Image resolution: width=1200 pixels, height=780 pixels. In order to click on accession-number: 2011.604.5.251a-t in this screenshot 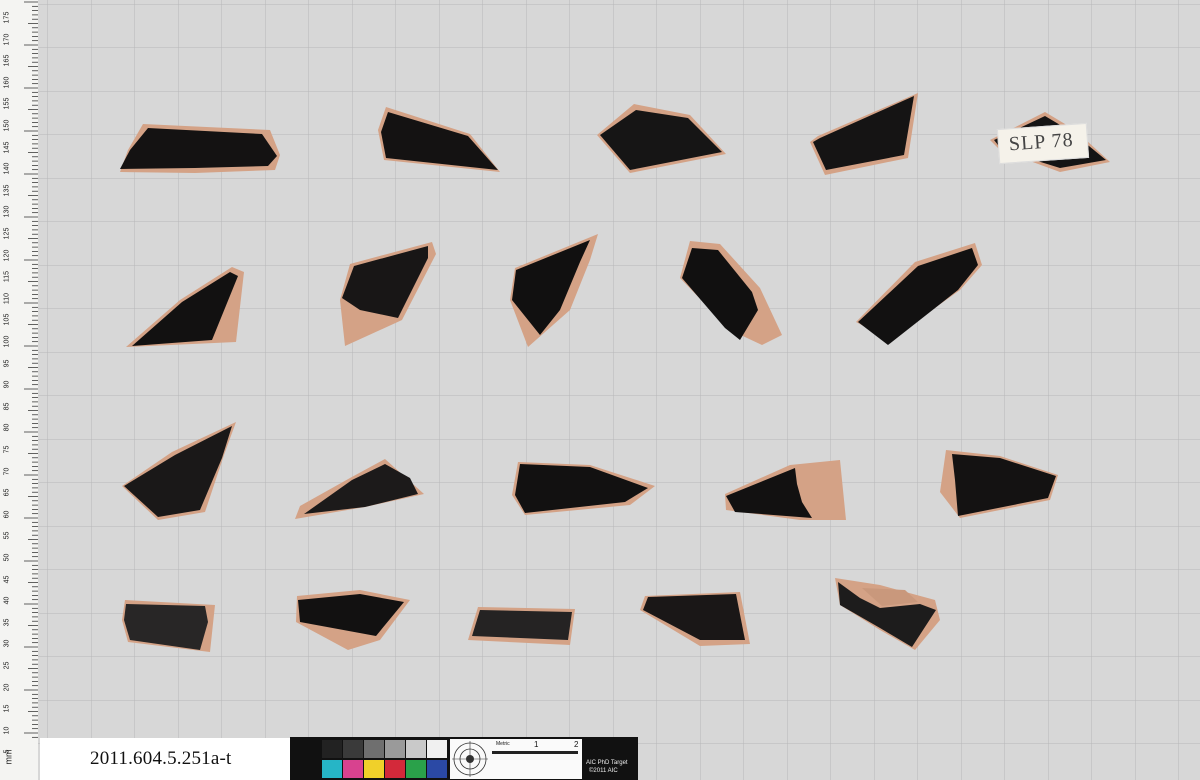, I will do `click(161, 758)`.